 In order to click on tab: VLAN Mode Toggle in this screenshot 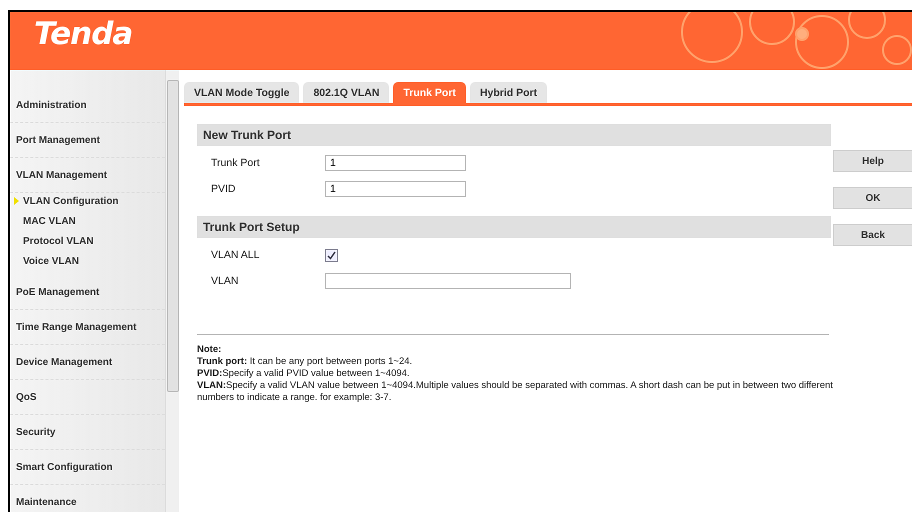, I will do `click(242, 92)`.